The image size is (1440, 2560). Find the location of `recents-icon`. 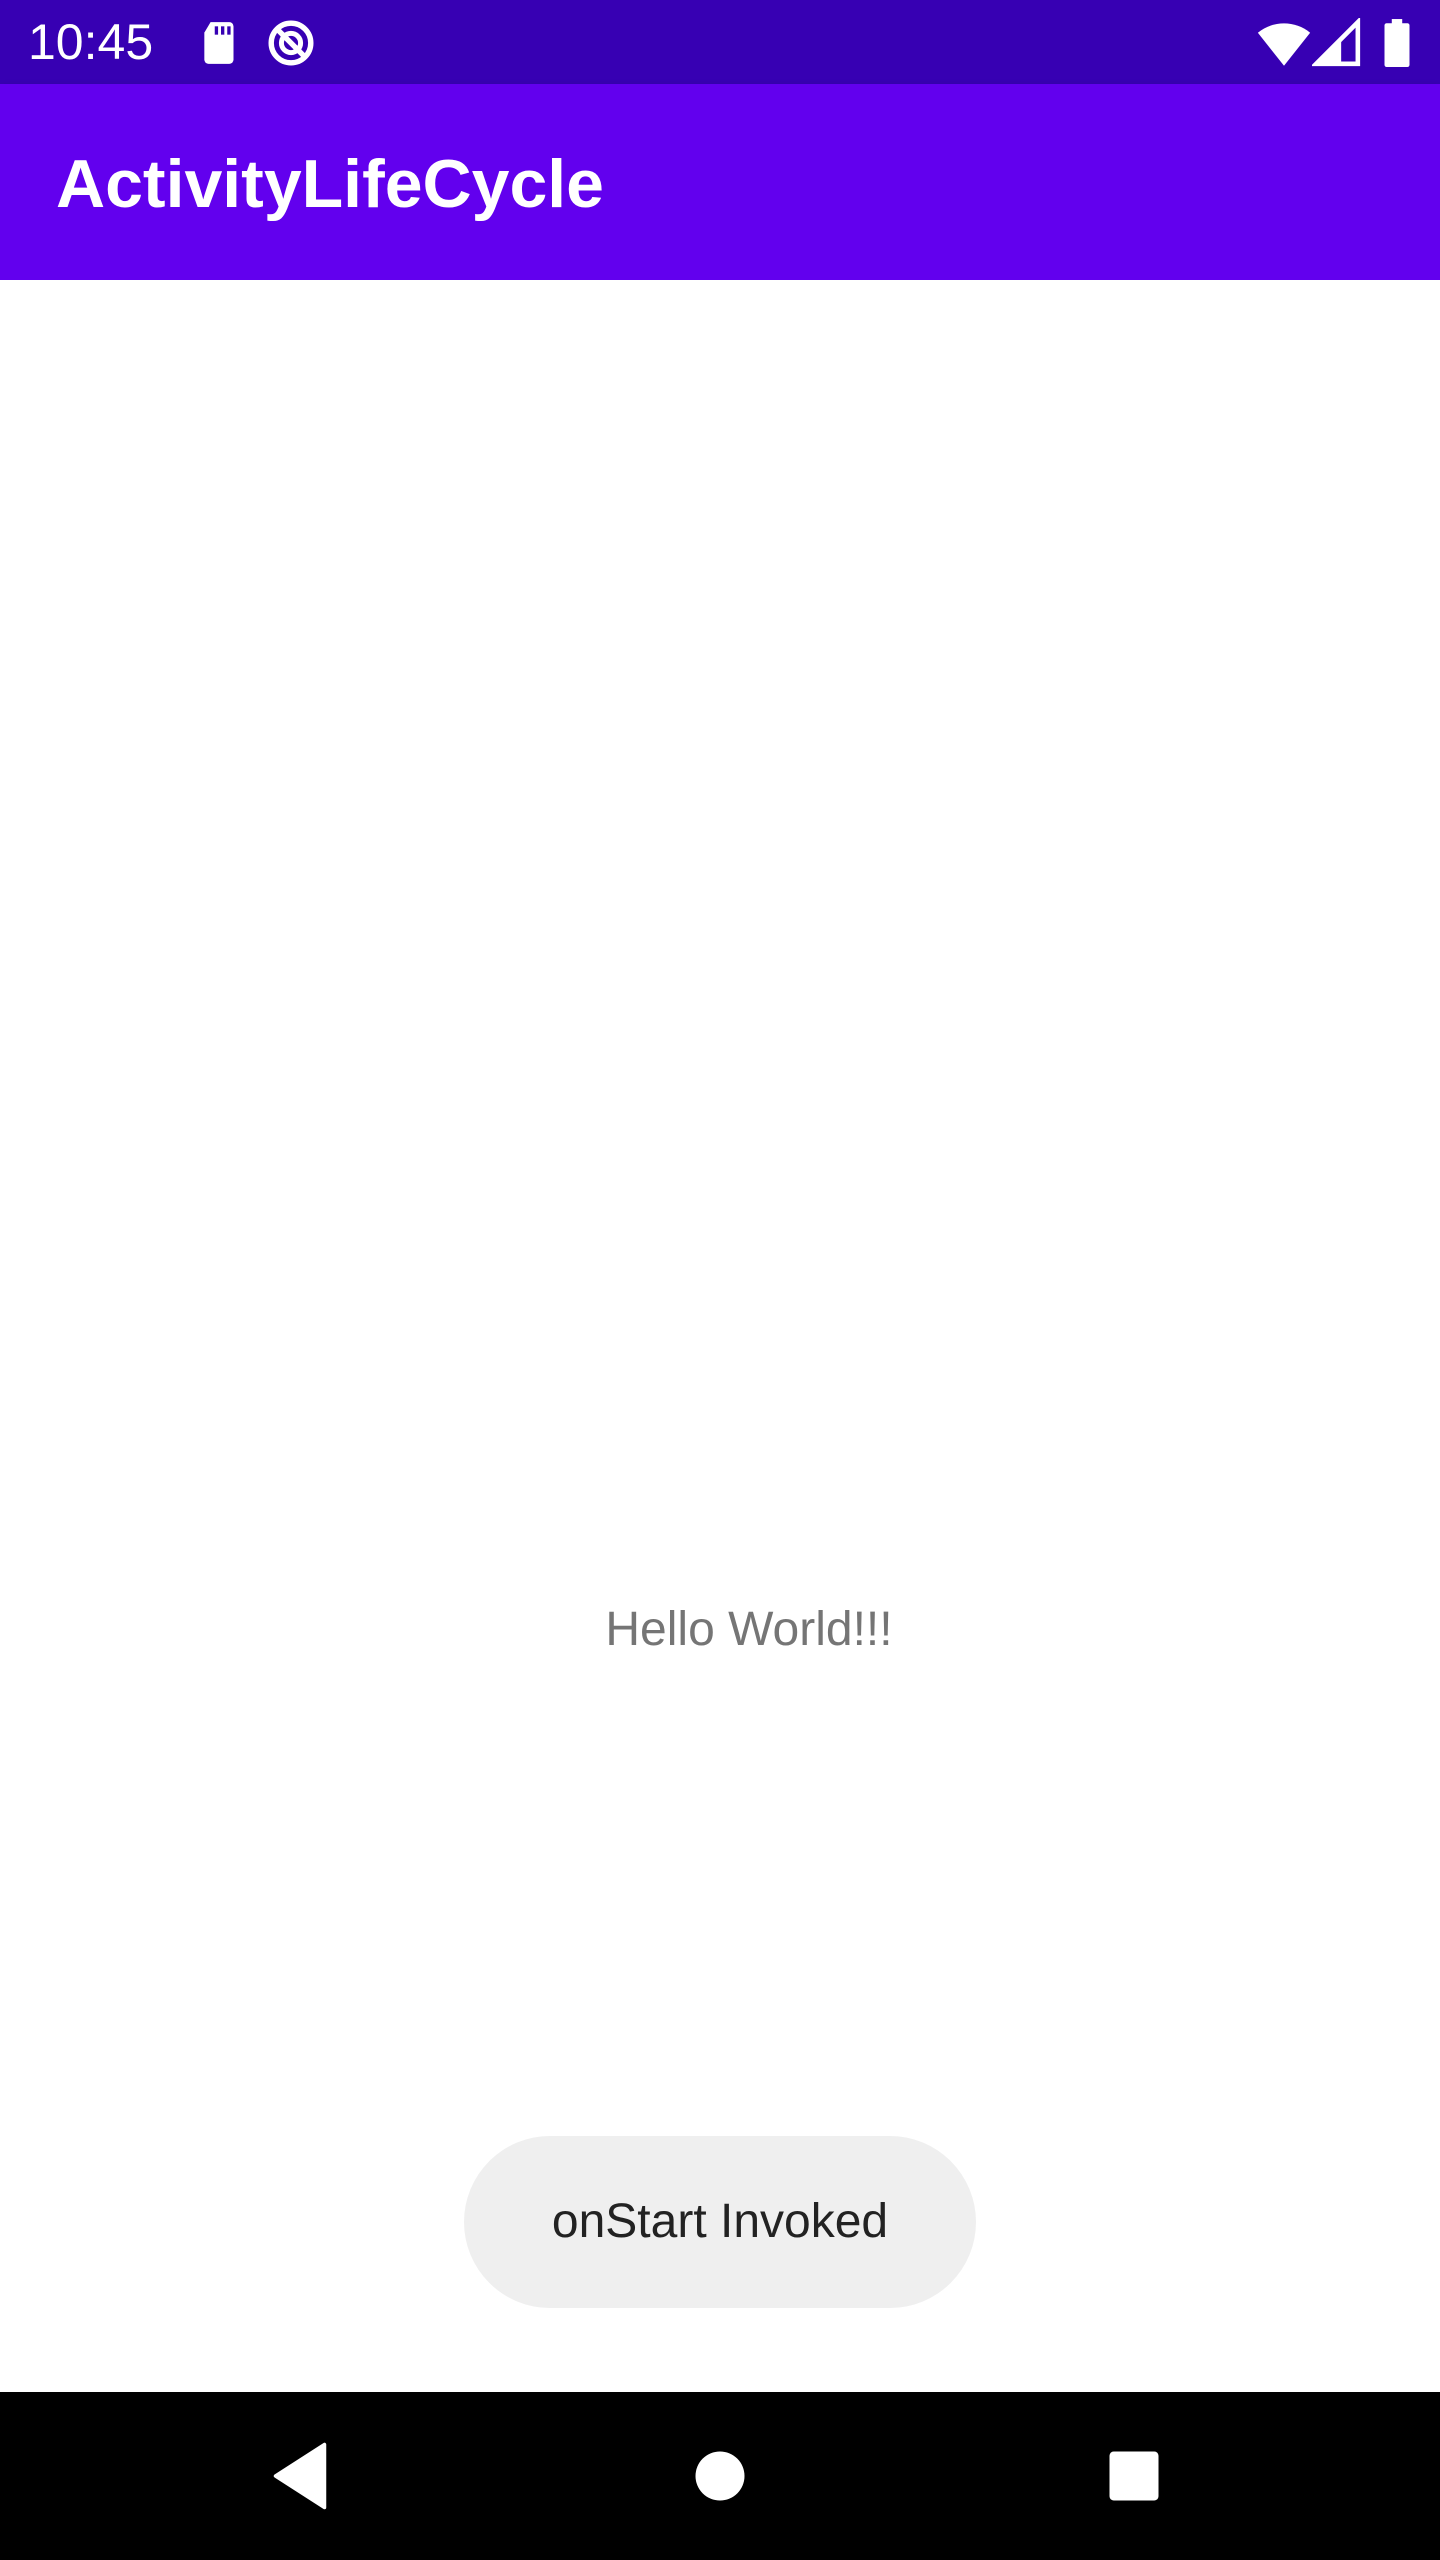

recents-icon is located at coordinates (1134, 2476).